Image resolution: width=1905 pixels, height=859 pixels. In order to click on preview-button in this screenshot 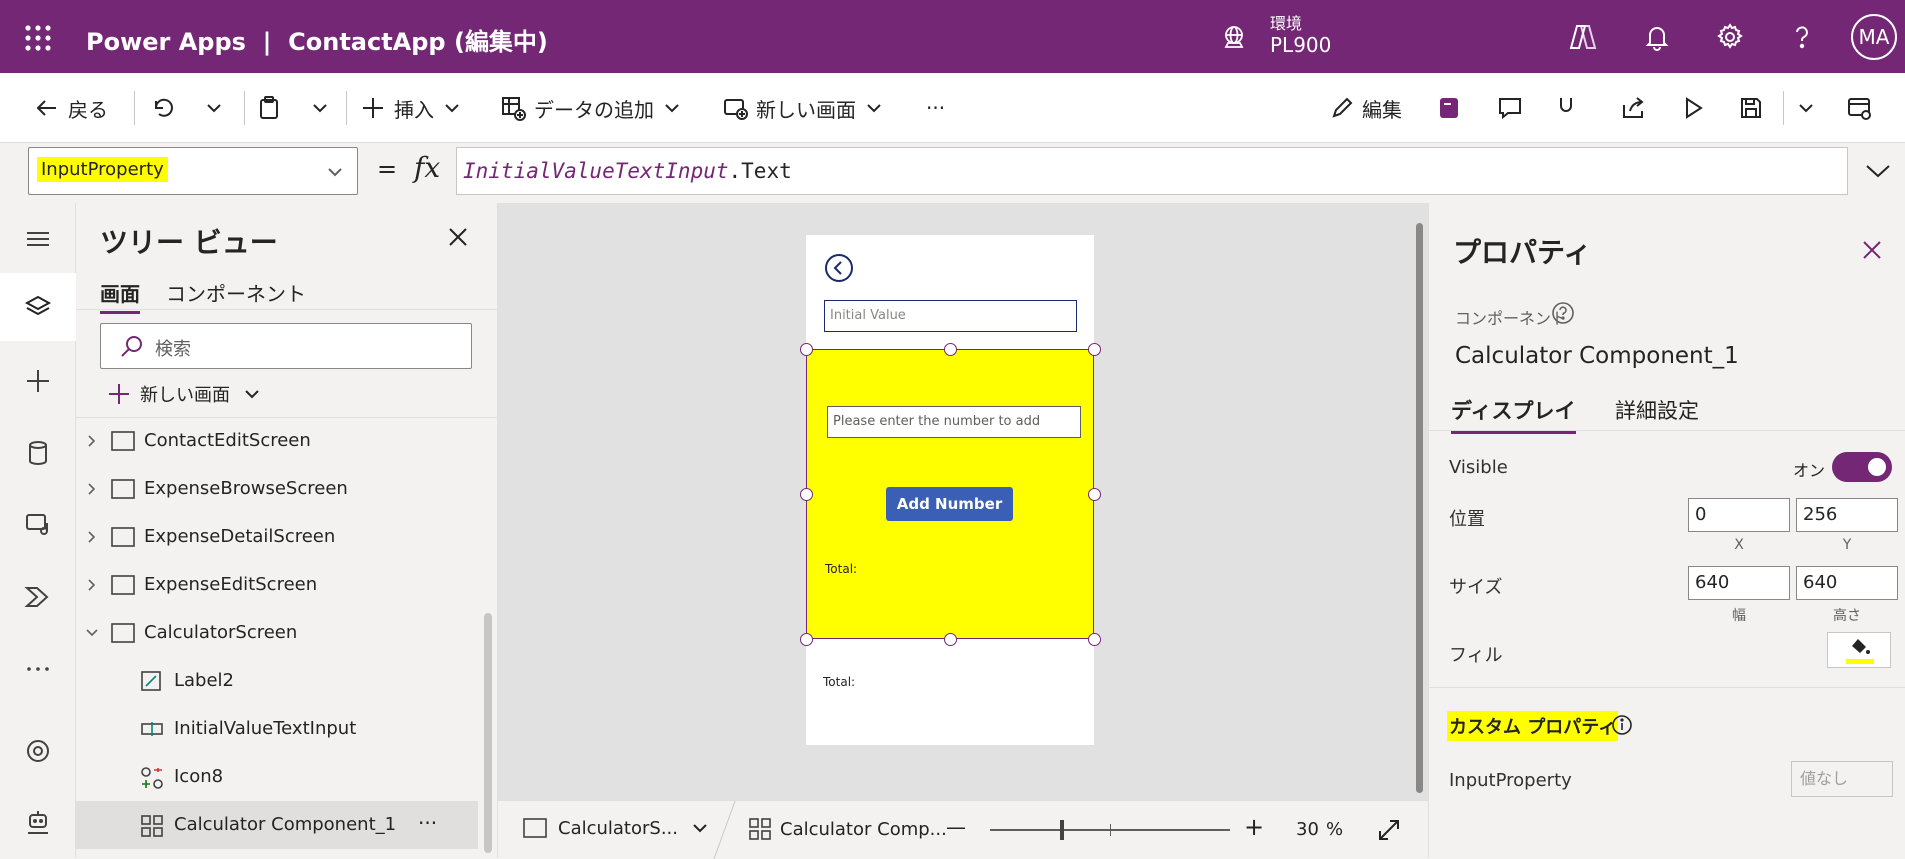, I will do `click(1697, 108)`.